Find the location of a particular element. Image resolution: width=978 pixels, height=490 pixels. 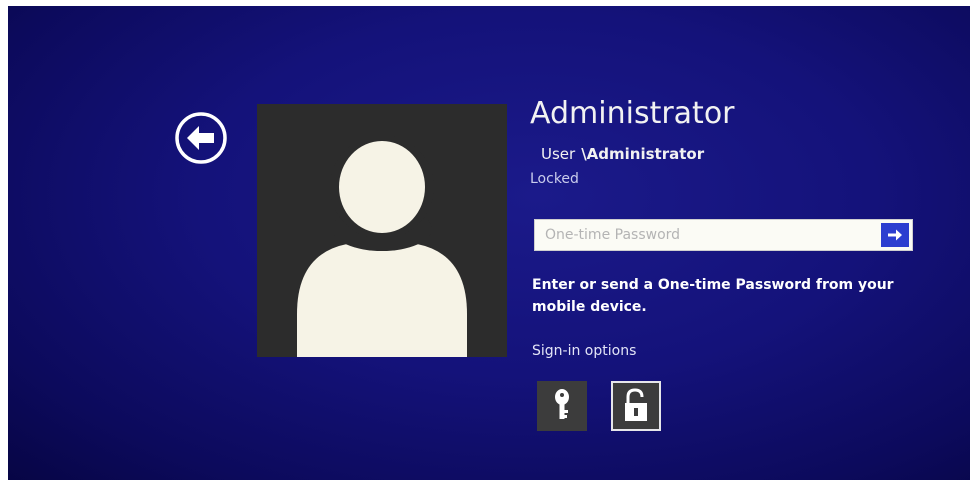

account-id: \Administrator is located at coordinates (643, 154).